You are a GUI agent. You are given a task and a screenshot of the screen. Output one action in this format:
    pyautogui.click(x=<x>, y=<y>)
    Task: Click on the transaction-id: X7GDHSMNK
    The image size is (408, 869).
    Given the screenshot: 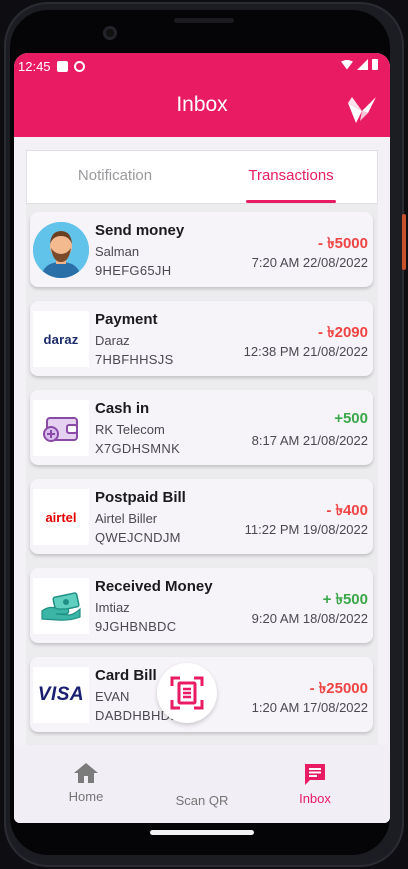 What is the action you would take?
    pyautogui.click(x=138, y=448)
    